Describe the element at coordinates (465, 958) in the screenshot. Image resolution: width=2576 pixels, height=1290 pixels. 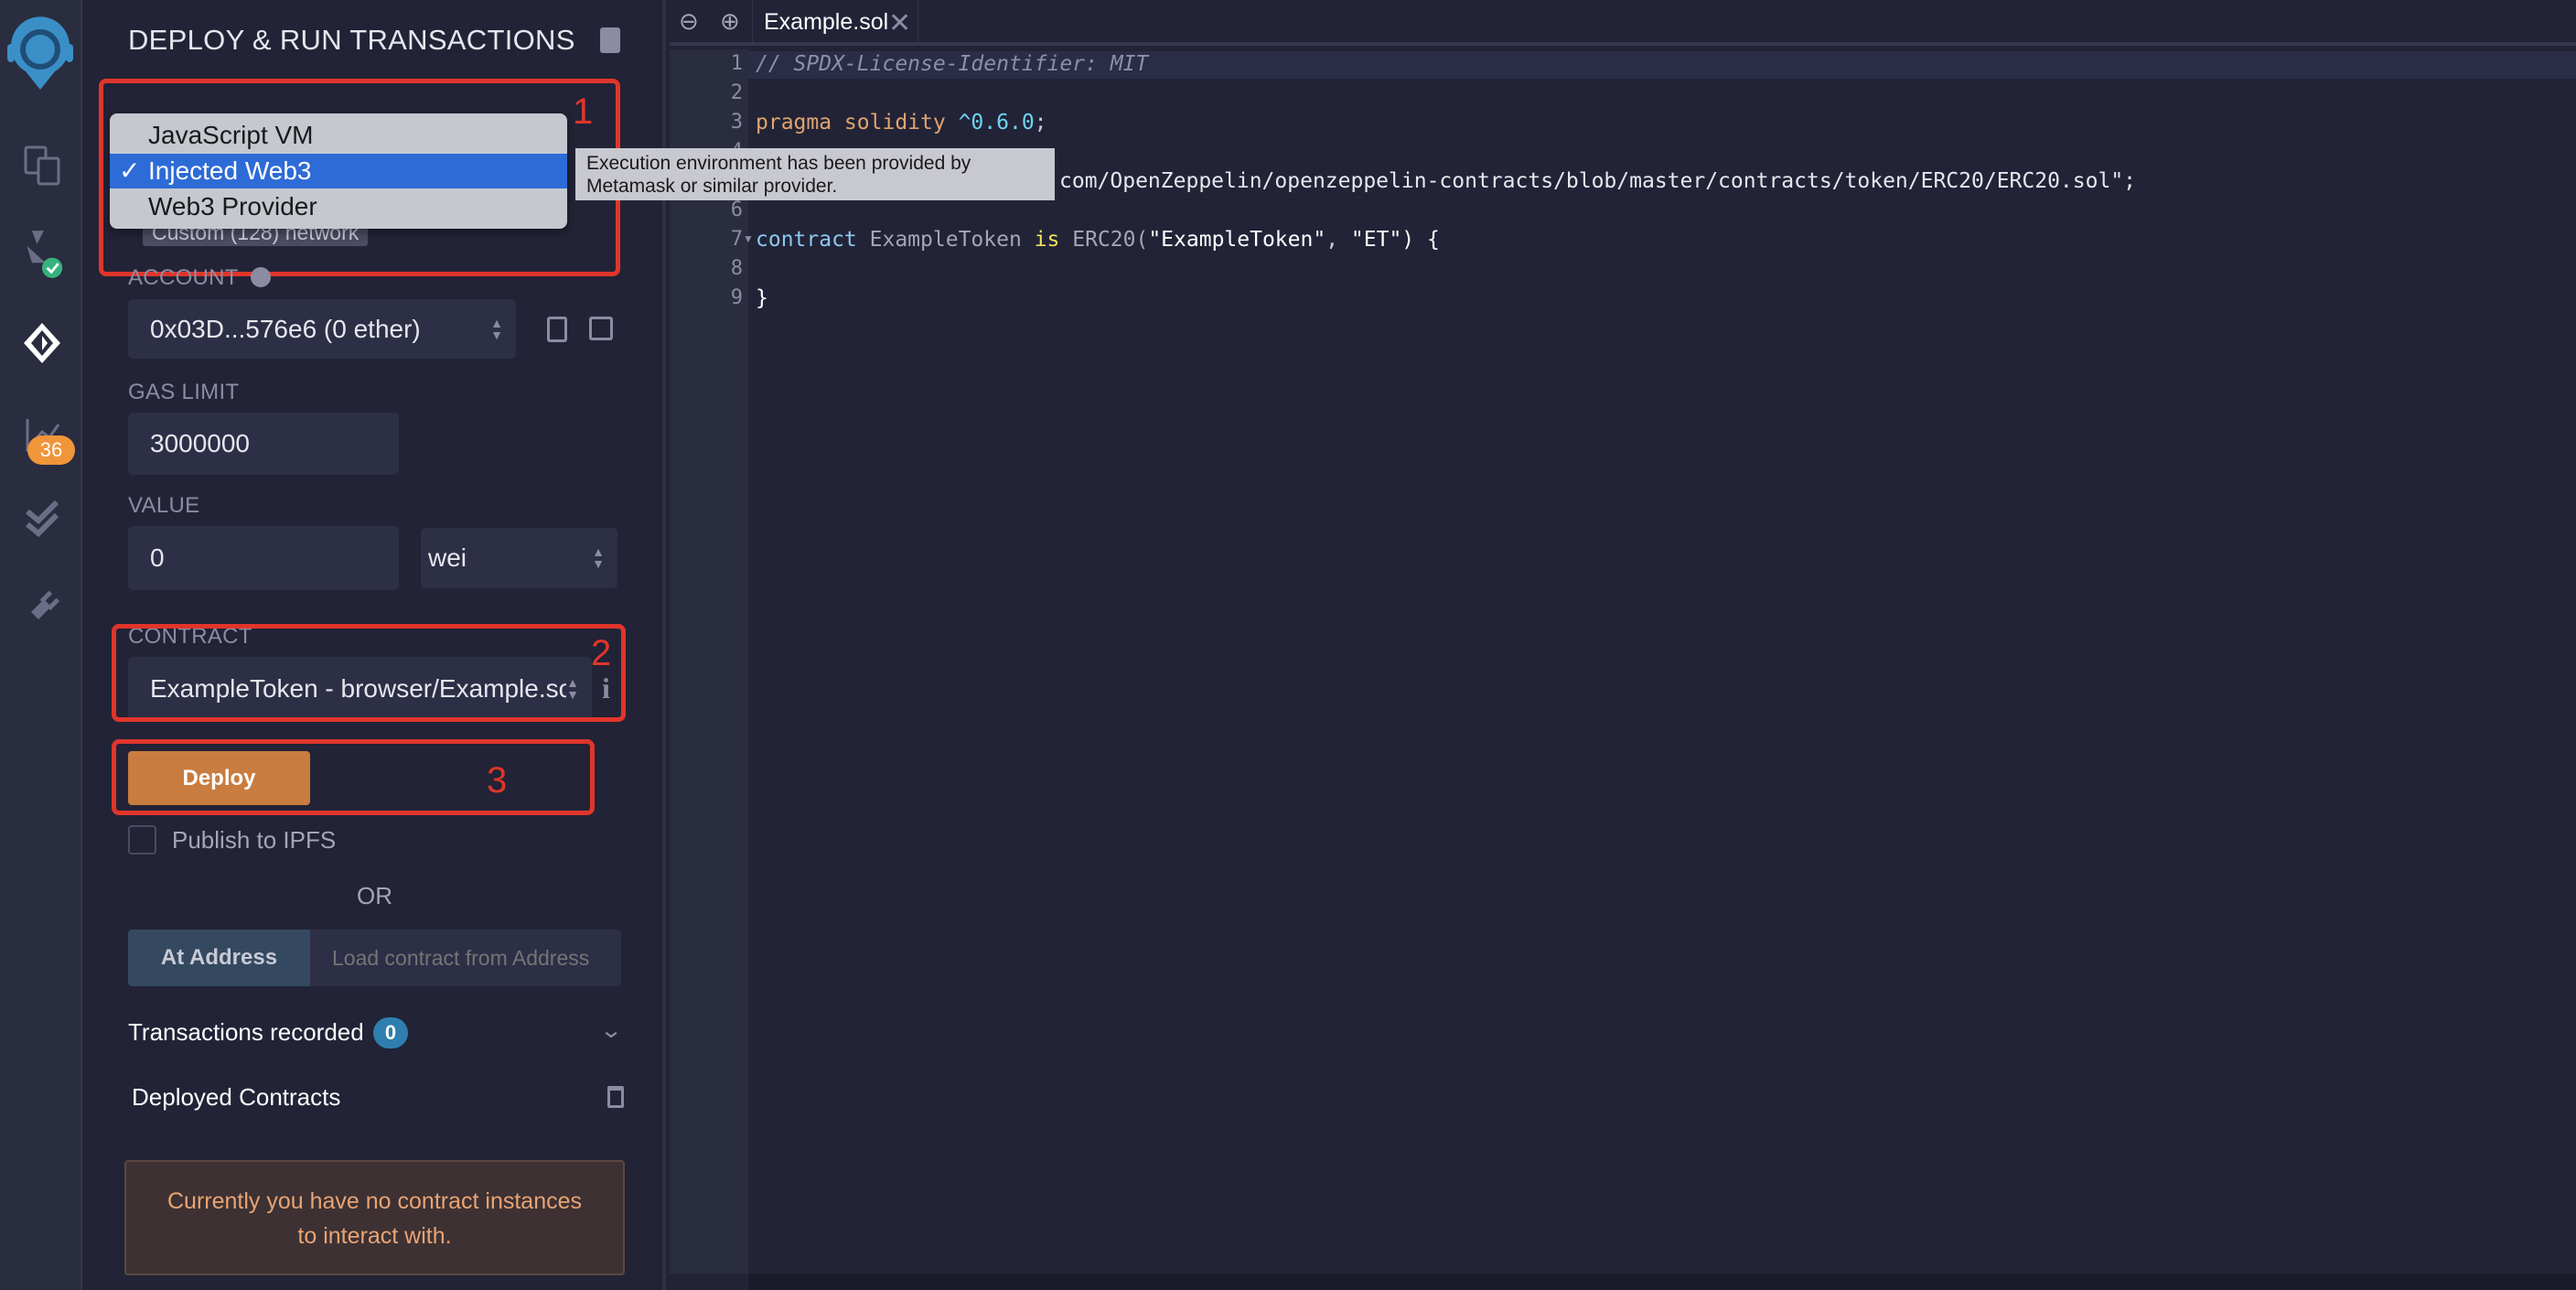
I see `address-input` at that location.